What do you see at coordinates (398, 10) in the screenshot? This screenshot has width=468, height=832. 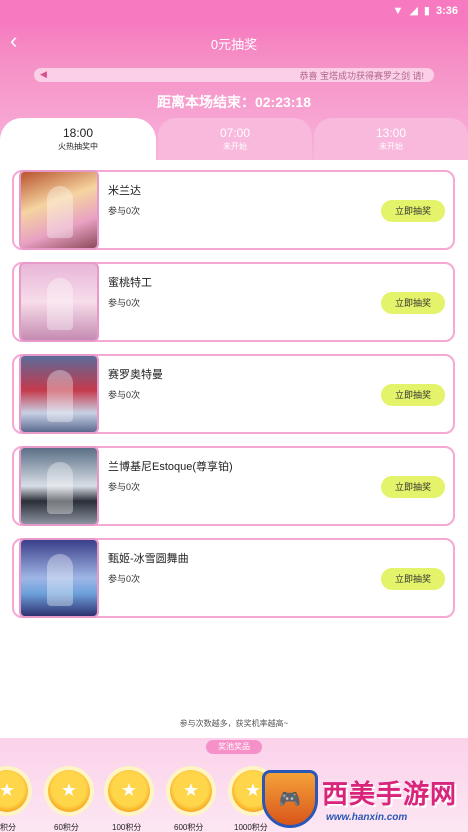 I see `wifi-icon: ▼` at bounding box center [398, 10].